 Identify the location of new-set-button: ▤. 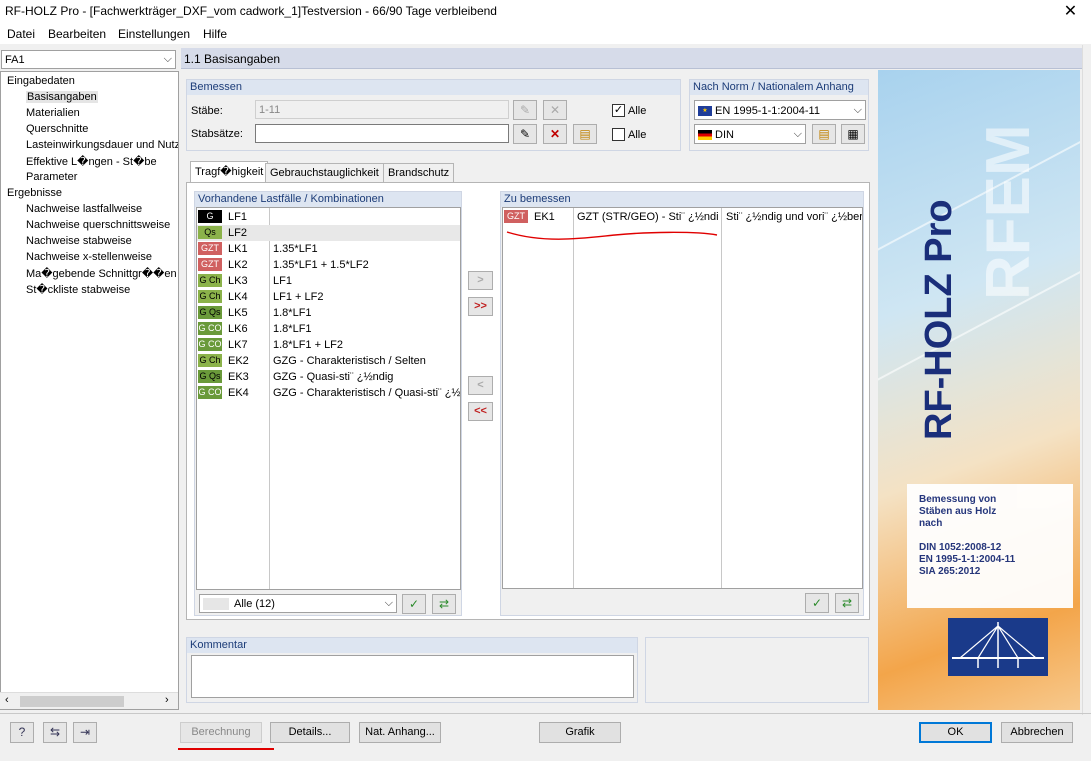
(585, 134).